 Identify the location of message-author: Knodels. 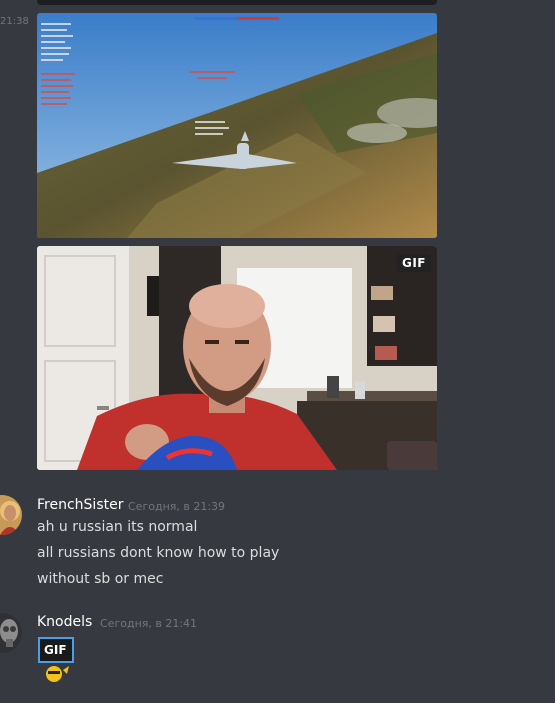
(64, 622).